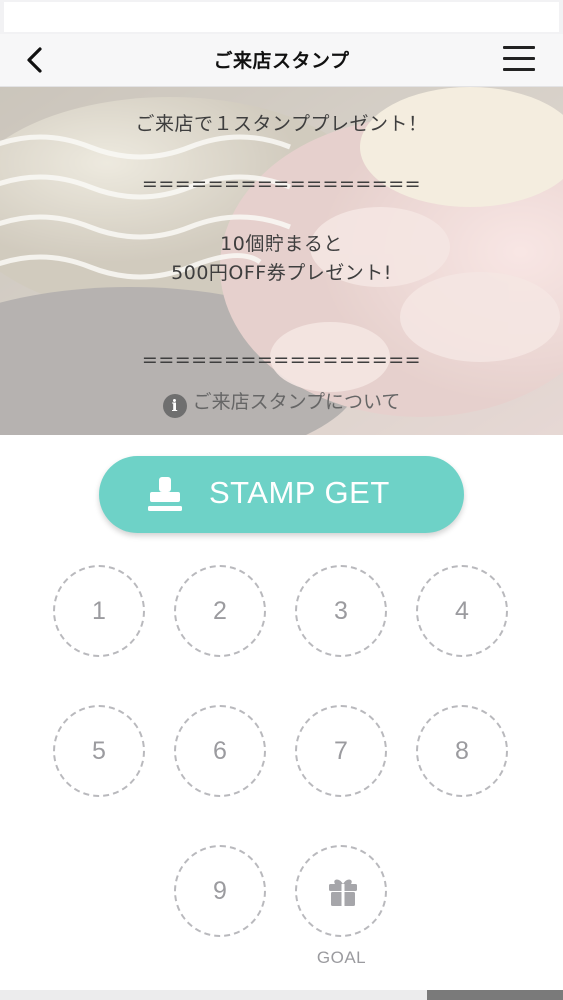  Describe the element at coordinates (341, 957) in the screenshot. I see `goal-label: GOAL` at that location.